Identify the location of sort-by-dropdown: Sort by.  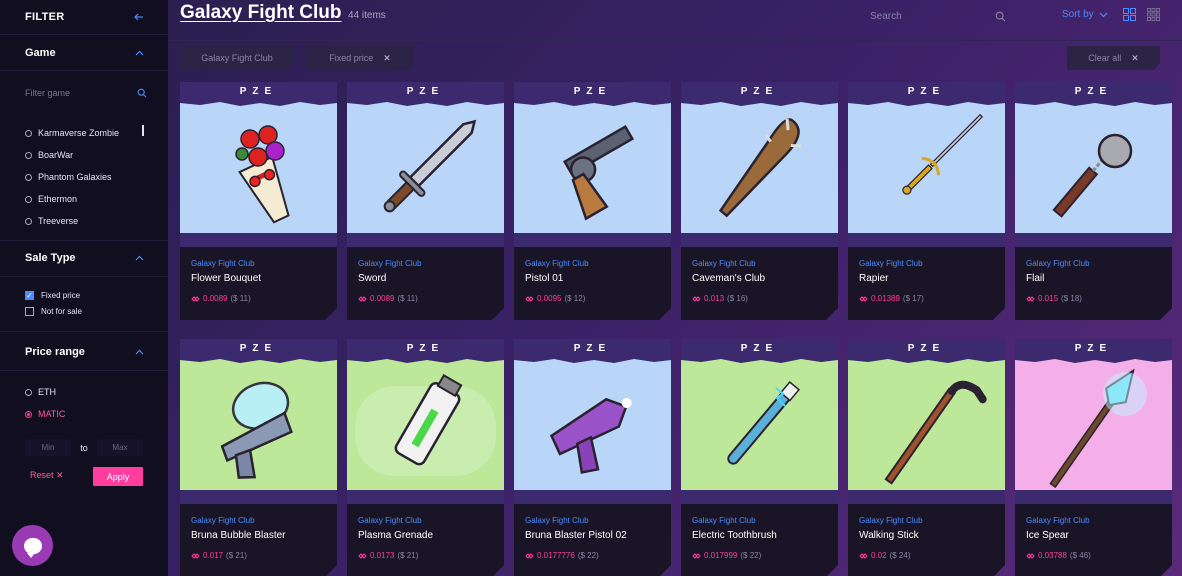
(1085, 14).